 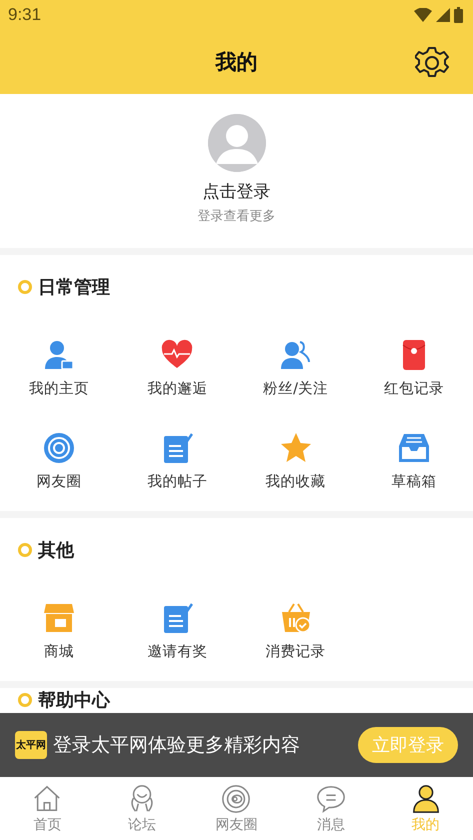 What do you see at coordinates (423, 15) in the screenshot?
I see `wifi-icon` at bounding box center [423, 15].